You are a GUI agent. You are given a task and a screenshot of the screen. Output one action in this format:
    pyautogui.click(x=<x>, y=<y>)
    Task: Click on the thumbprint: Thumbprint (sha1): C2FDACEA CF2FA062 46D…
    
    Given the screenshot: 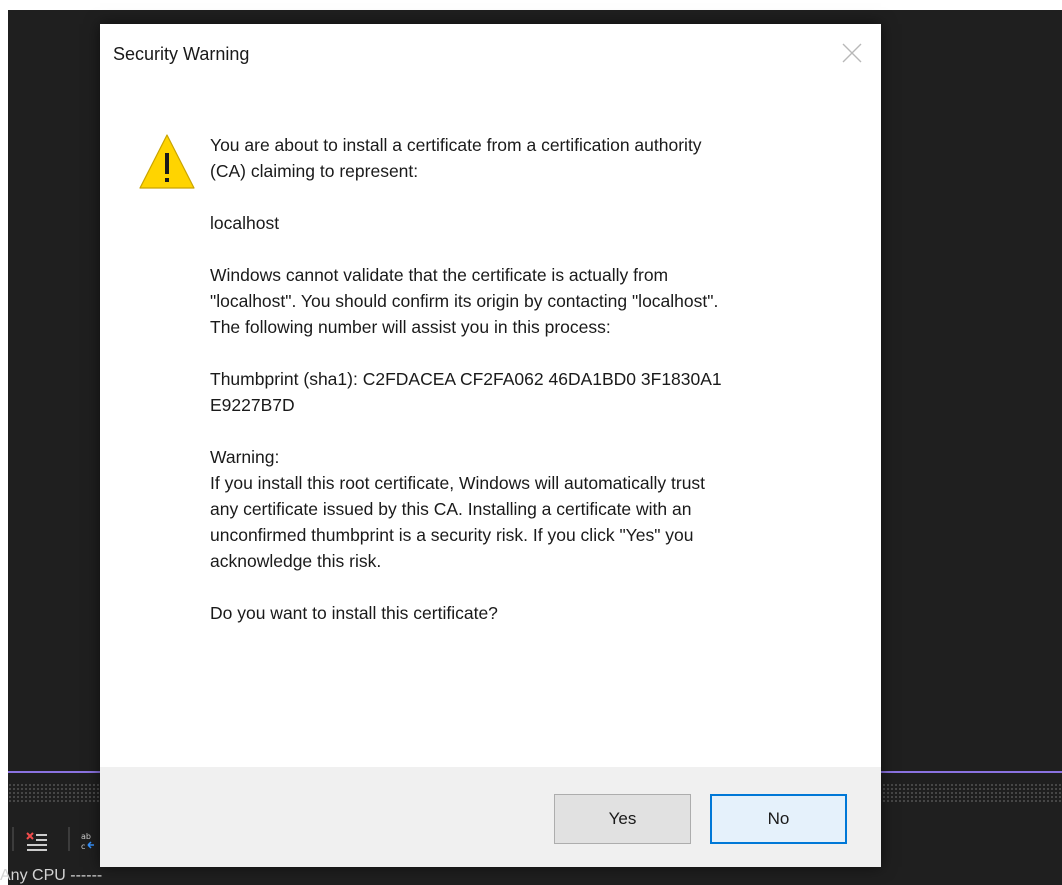 What is the action you would take?
    pyautogui.click(x=470, y=392)
    